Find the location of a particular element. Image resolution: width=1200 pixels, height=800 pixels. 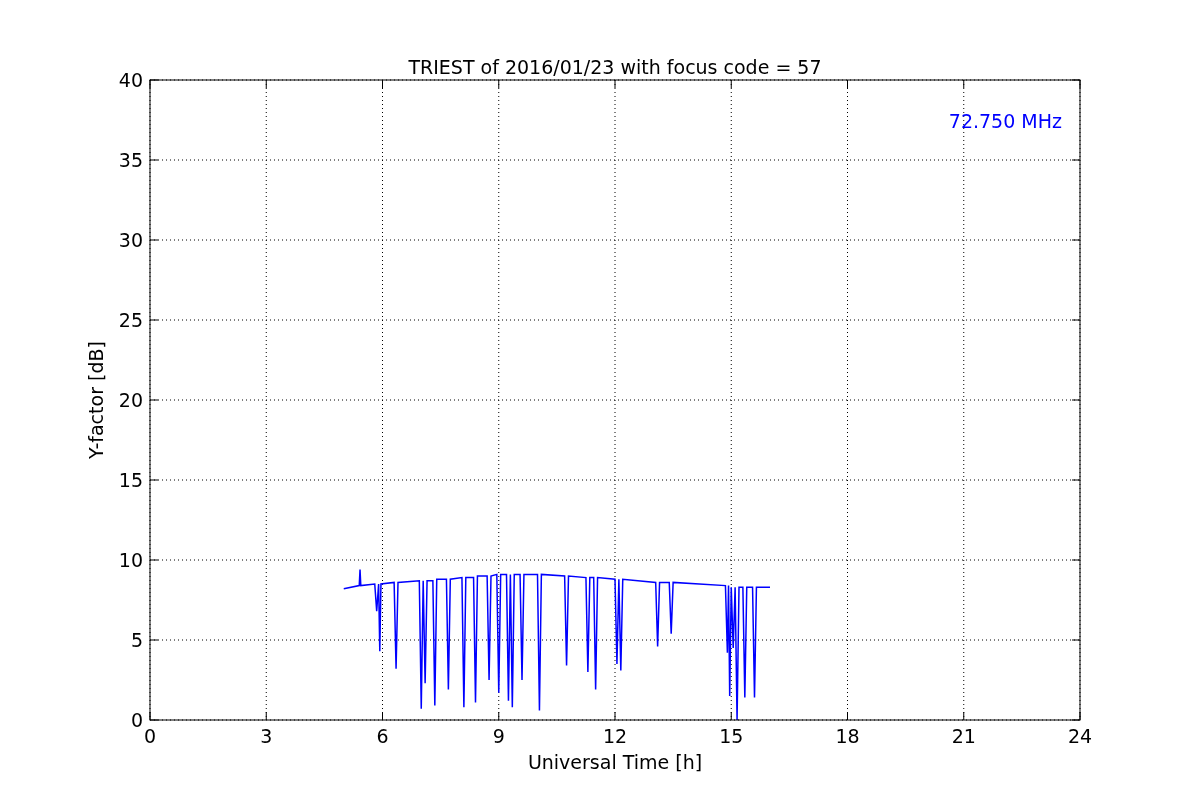

x-axis-label: Universal Time [h] is located at coordinates (615, 762).